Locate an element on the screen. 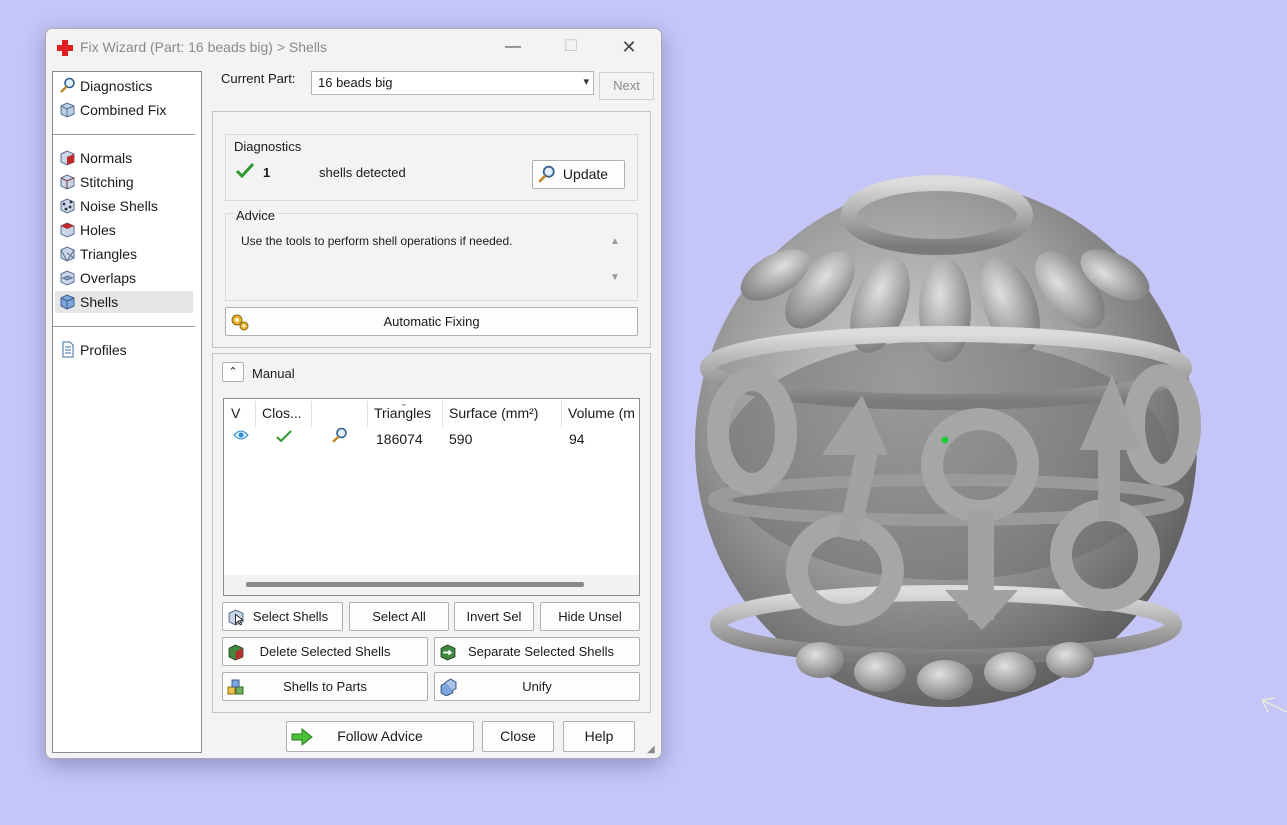 The width and height of the screenshot is (1287, 825). help-button: Help is located at coordinates (599, 736).